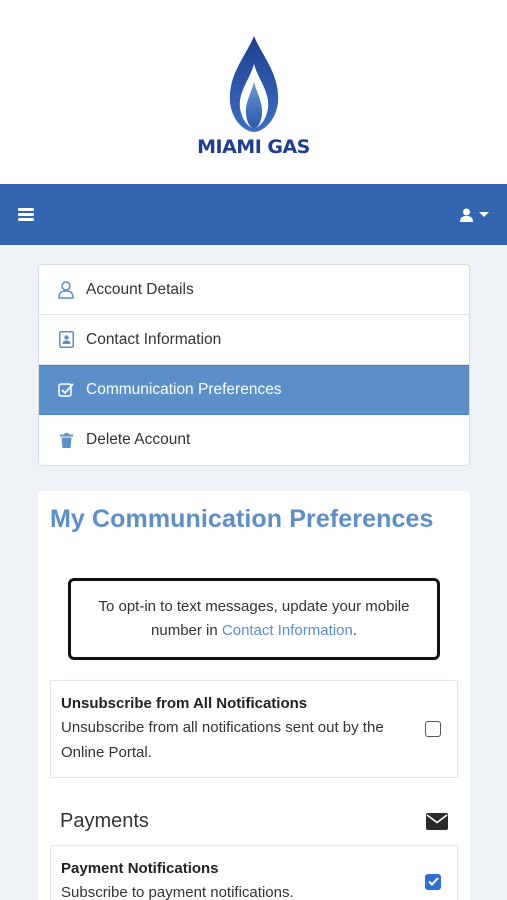 The image size is (507, 900). I want to click on option-description: Subscribe to payment notifications., so click(177, 892).